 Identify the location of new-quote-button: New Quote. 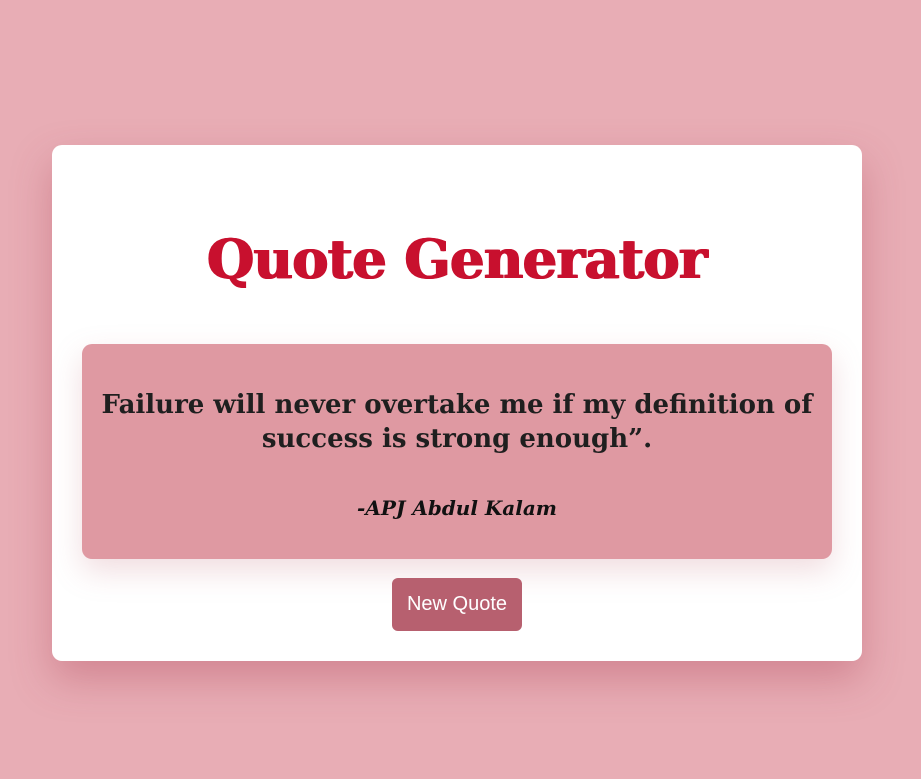
(457, 604).